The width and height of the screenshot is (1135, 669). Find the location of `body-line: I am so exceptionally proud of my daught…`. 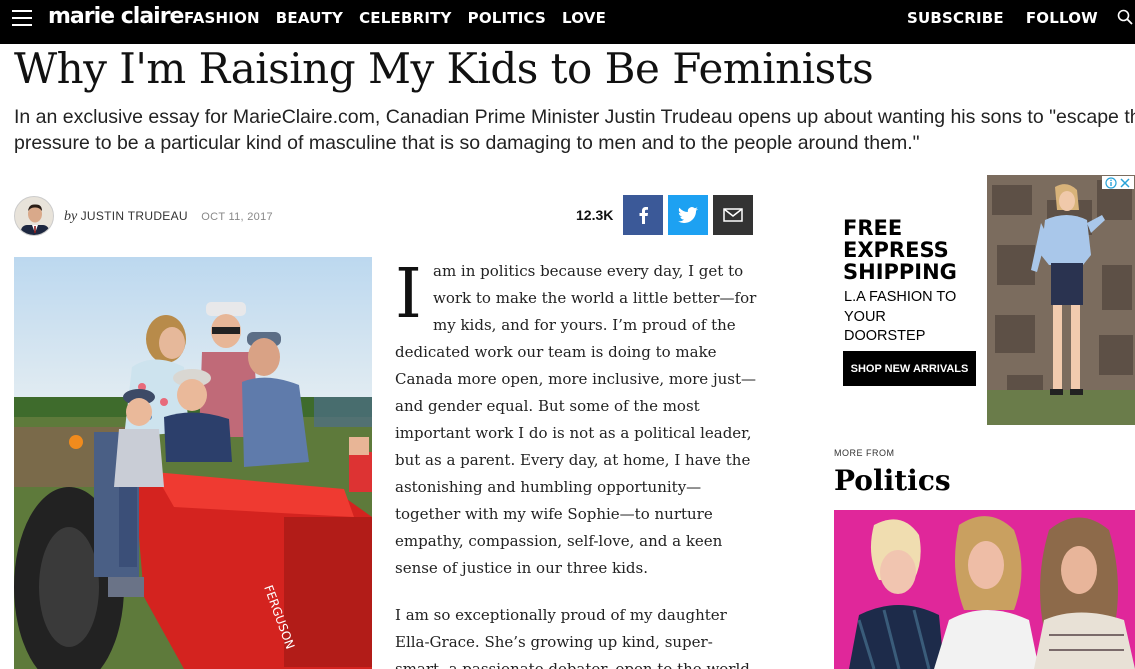

body-line: I am so exceptionally proud of my daught… is located at coordinates (561, 615).